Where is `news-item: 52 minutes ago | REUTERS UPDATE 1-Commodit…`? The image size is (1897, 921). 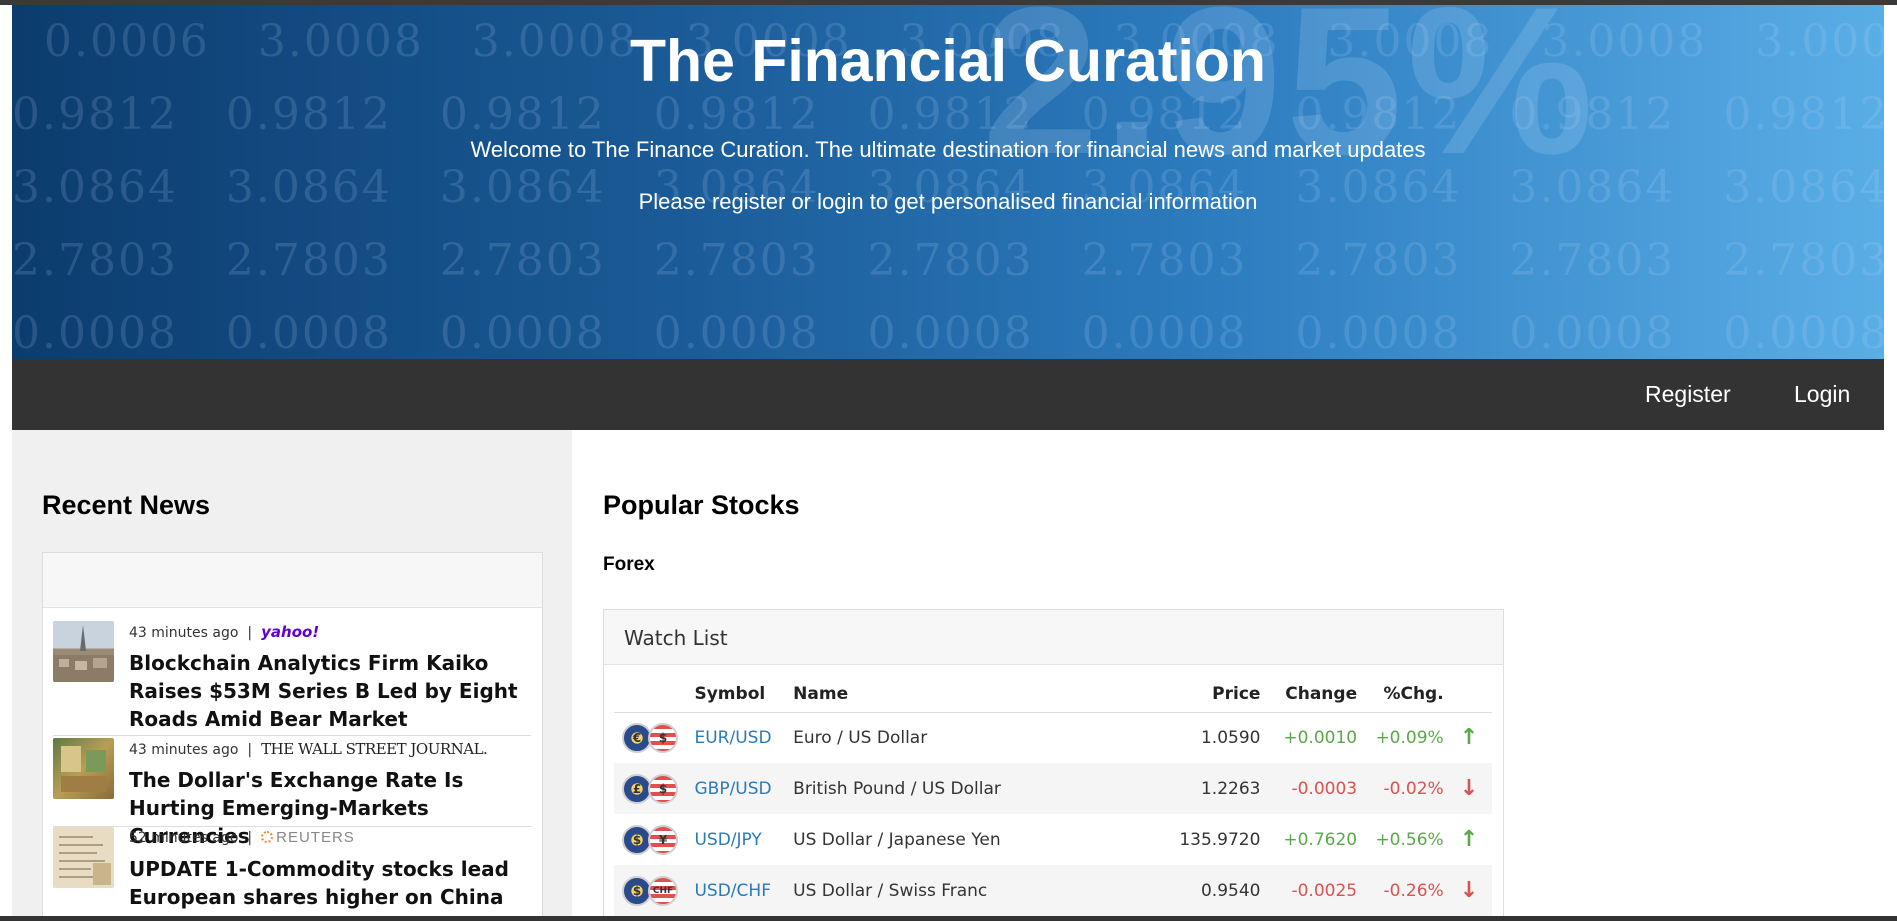
news-item: 52 minutes ago | REUTERS UPDATE 1-Commodit… is located at coordinates (292, 874).